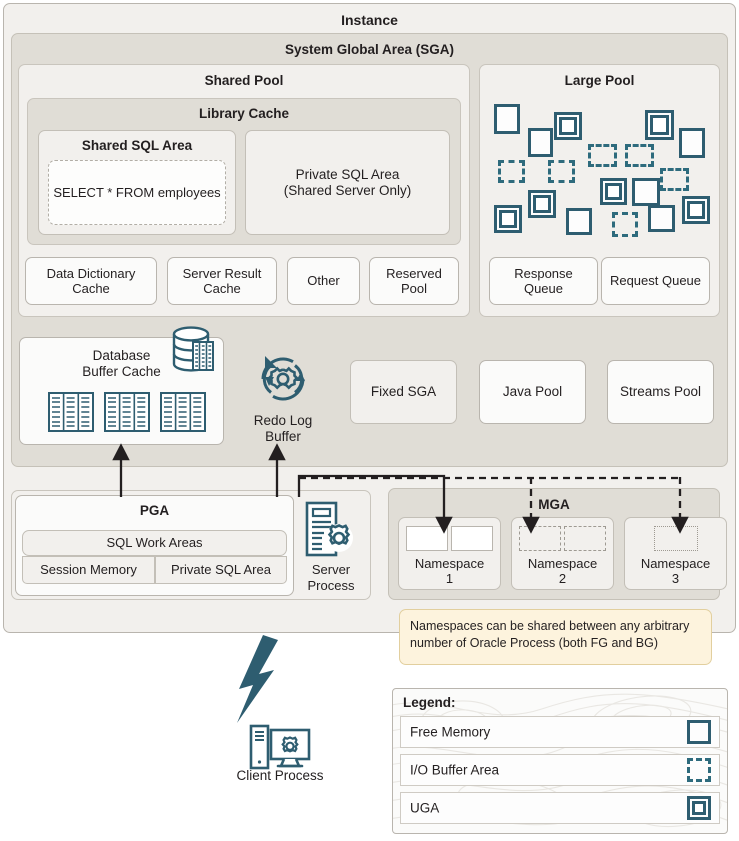 The image size is (739, 841). Describe the element at coordinates (369, 49) in the screenshot. I see `sga-title: System Global Area (SGA)` at that location.